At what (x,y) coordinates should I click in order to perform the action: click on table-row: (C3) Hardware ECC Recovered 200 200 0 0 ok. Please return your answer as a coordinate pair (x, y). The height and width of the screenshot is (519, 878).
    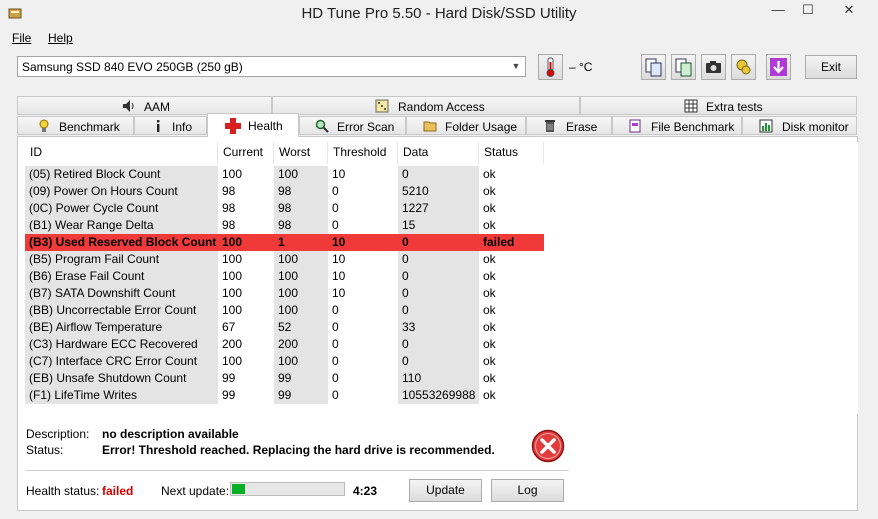
    Looking at the image, I should click on (284, 344).